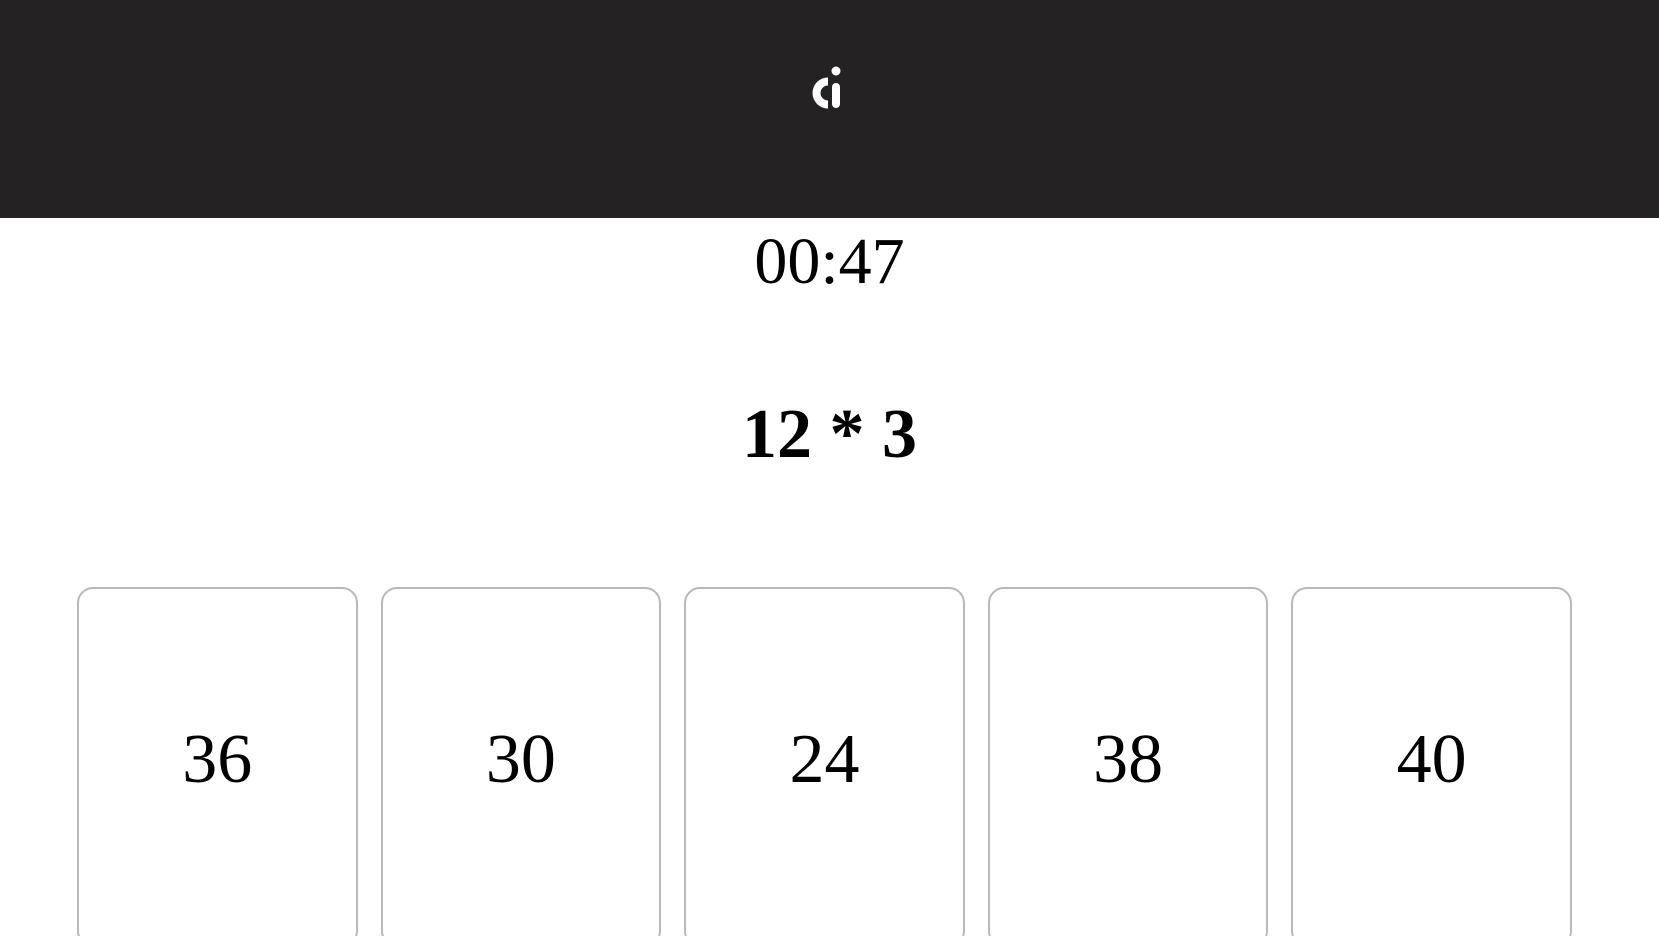  What do you see at coordinates (826, 87) in the screenshot?
I see `ci-logo-icon` at bounding box center [826, 87].